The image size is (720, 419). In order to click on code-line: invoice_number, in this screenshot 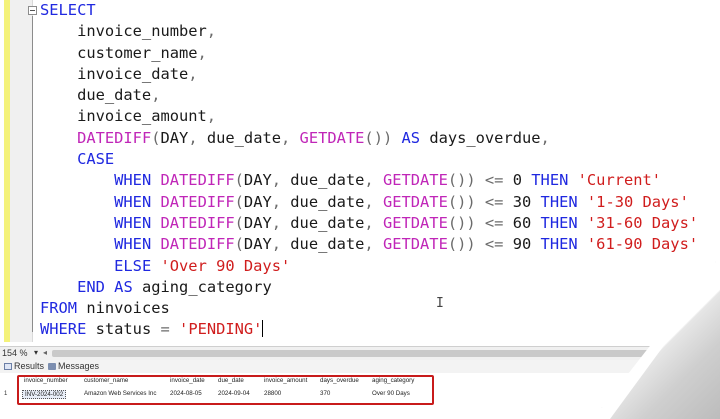, I will do `click(378, 31)`.